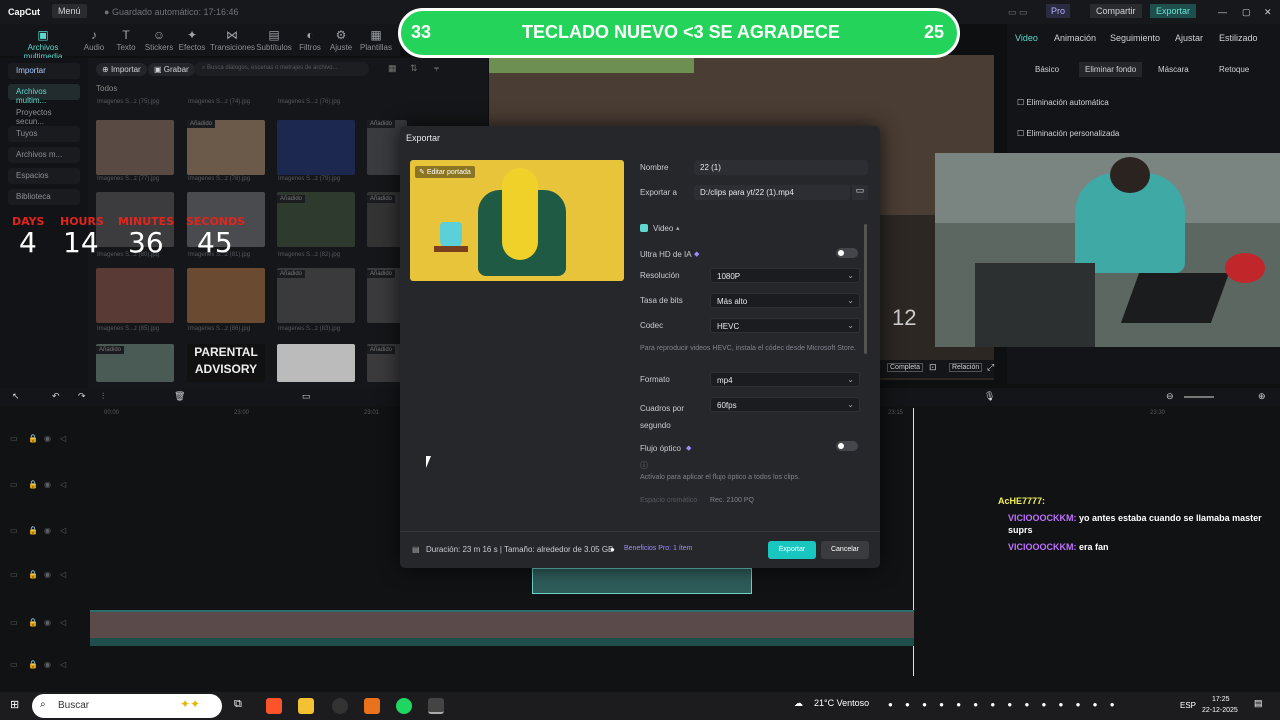 This screenshot has width=1280, height=720. What do you see at coordinates (1188, 705) in the screenshot?
I see `language-indicator: ESP` at bounding box center [1188, 705].